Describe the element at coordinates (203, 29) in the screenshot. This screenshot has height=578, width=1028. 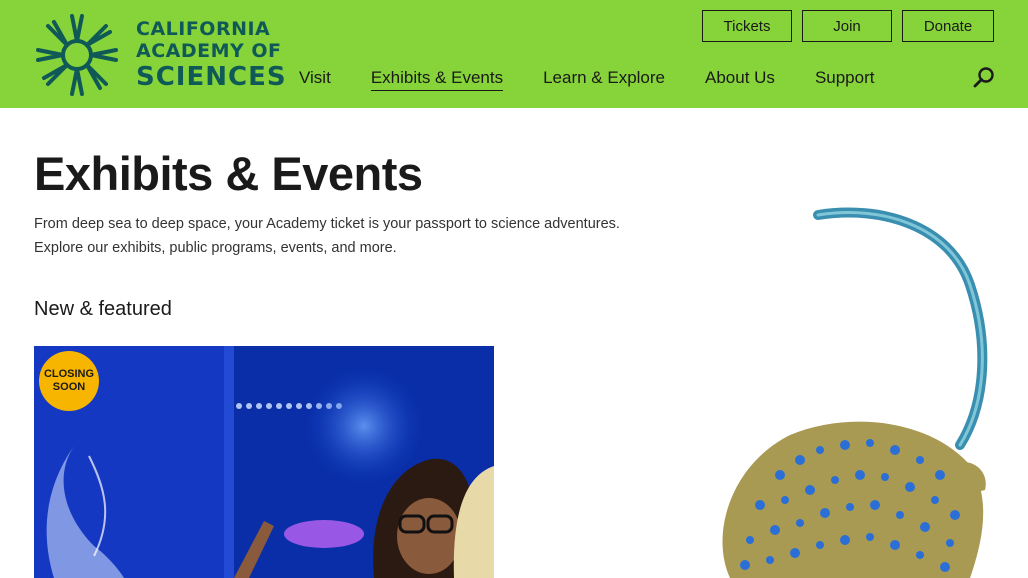
I see `logo-line-1: CALIFORNIA` at that location.